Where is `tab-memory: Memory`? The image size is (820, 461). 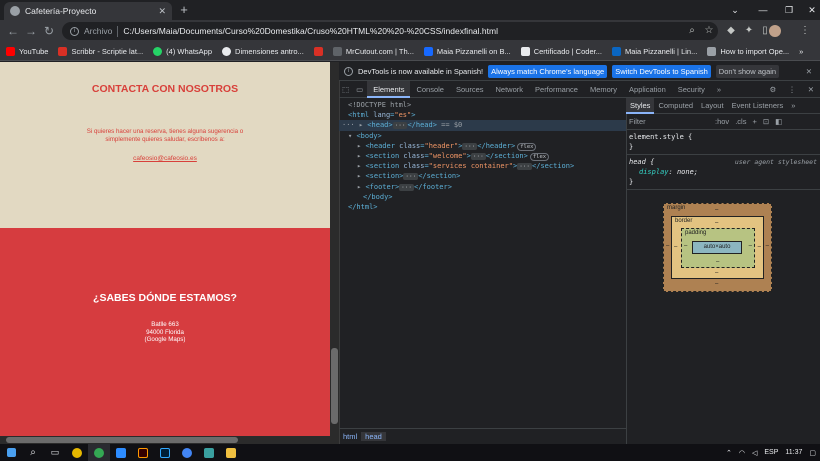
tab-memory: Memory is located at coordinates (603, 89).